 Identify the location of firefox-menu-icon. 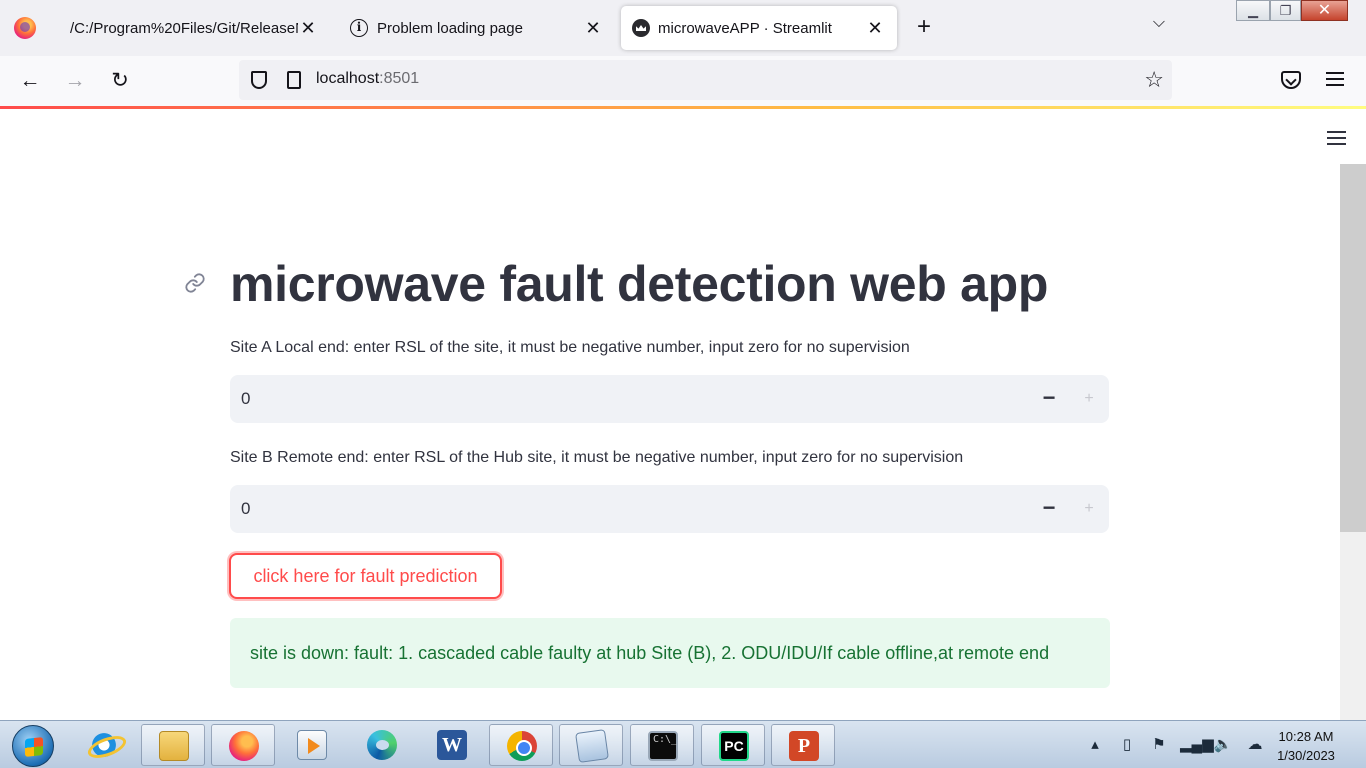
(25, 28).